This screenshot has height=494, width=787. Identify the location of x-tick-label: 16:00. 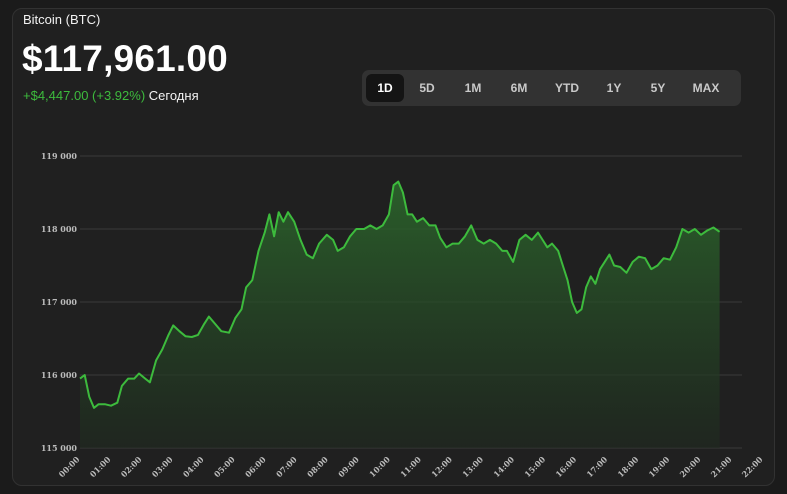
(565, 466).